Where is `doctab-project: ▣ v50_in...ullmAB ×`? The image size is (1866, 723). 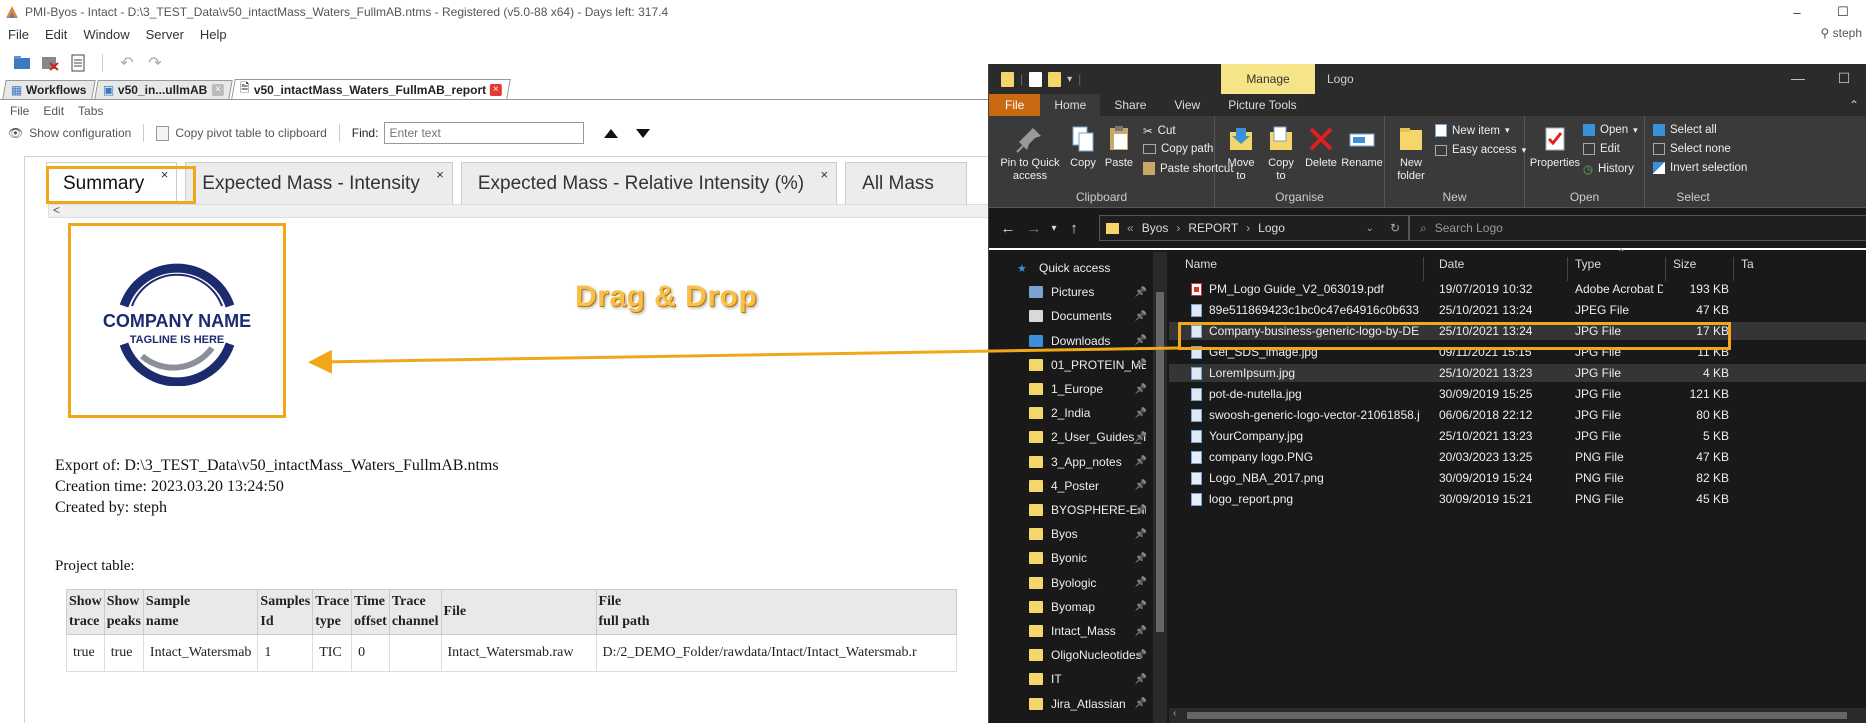 doctab-project: ▣ v50_in...ullmAB × is located at coordinates (163, 89).